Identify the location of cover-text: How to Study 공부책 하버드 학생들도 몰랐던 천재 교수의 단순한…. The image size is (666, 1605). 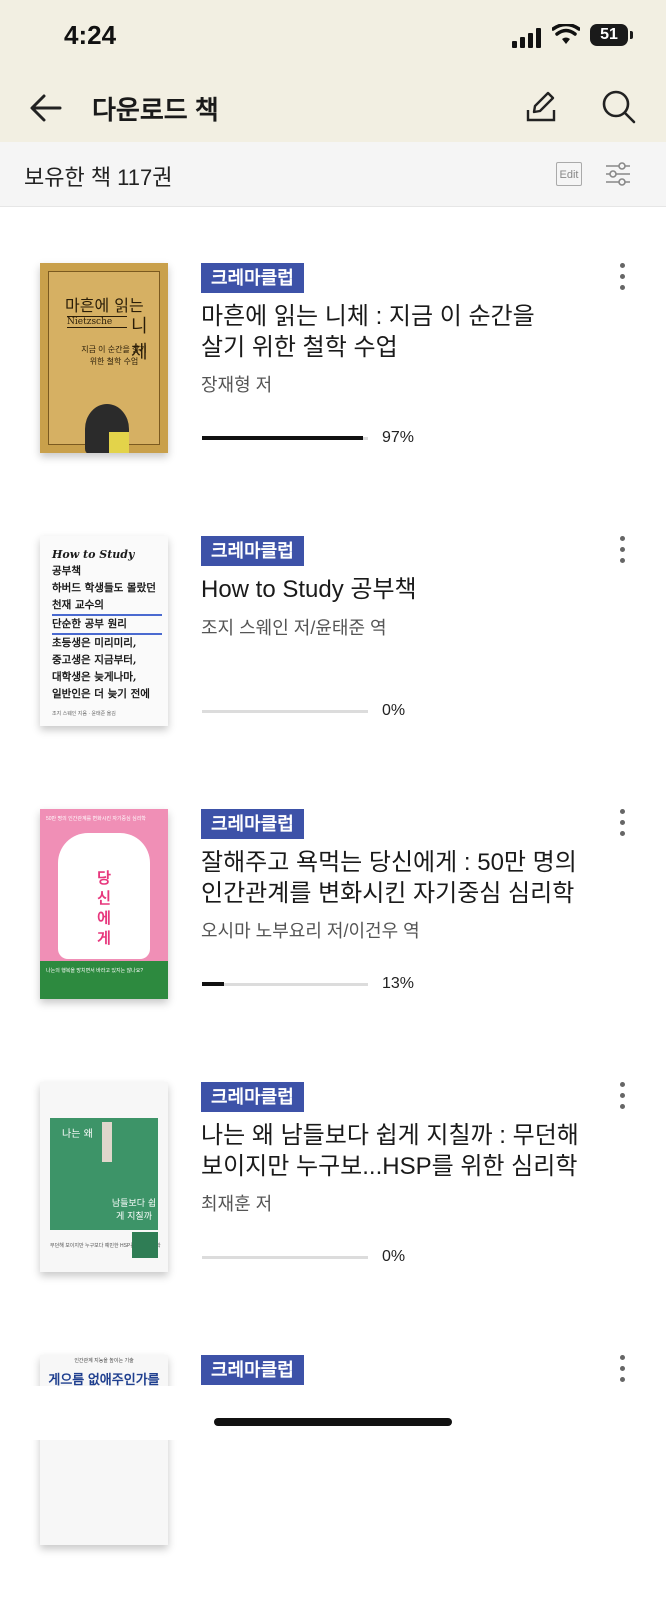
(107, 624).